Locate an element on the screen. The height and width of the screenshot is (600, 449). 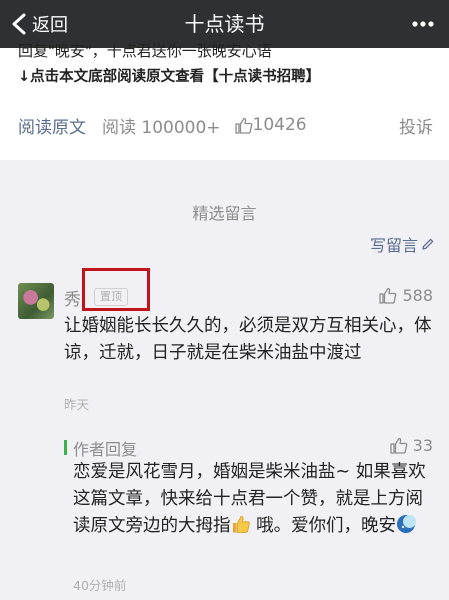
comment-time: 昨天 is located at coordinates (77, 404).